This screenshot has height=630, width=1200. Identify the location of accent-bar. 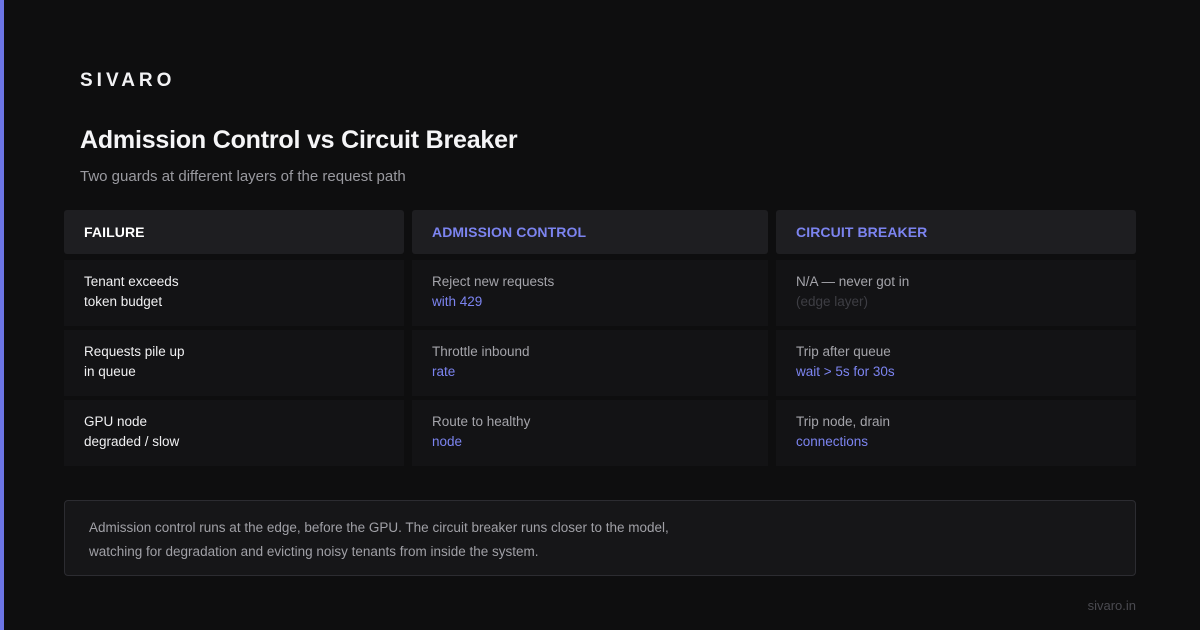
(2, 315).